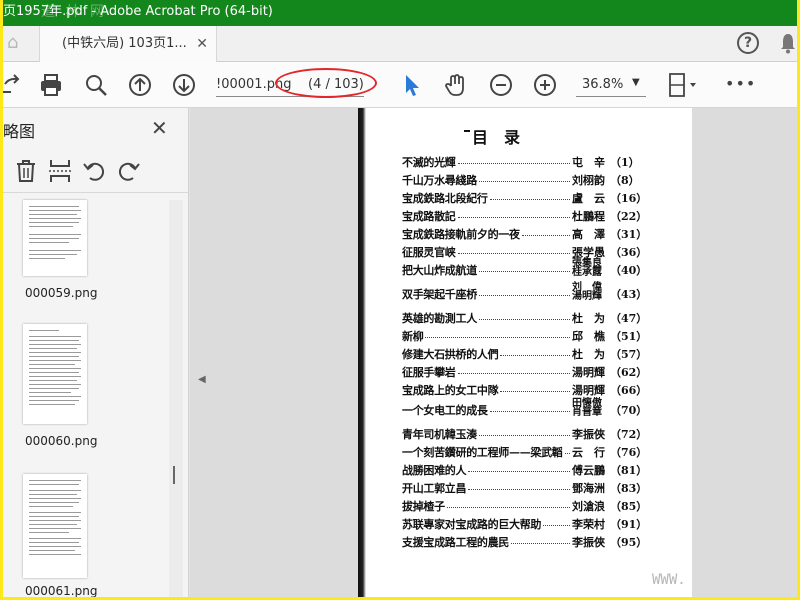 The height and width of the screenshot is (600, 800). What do you see at coordinates (748, 43) in the screenshot?
I see `help-icon: ?` at bounding box center [748, 43].